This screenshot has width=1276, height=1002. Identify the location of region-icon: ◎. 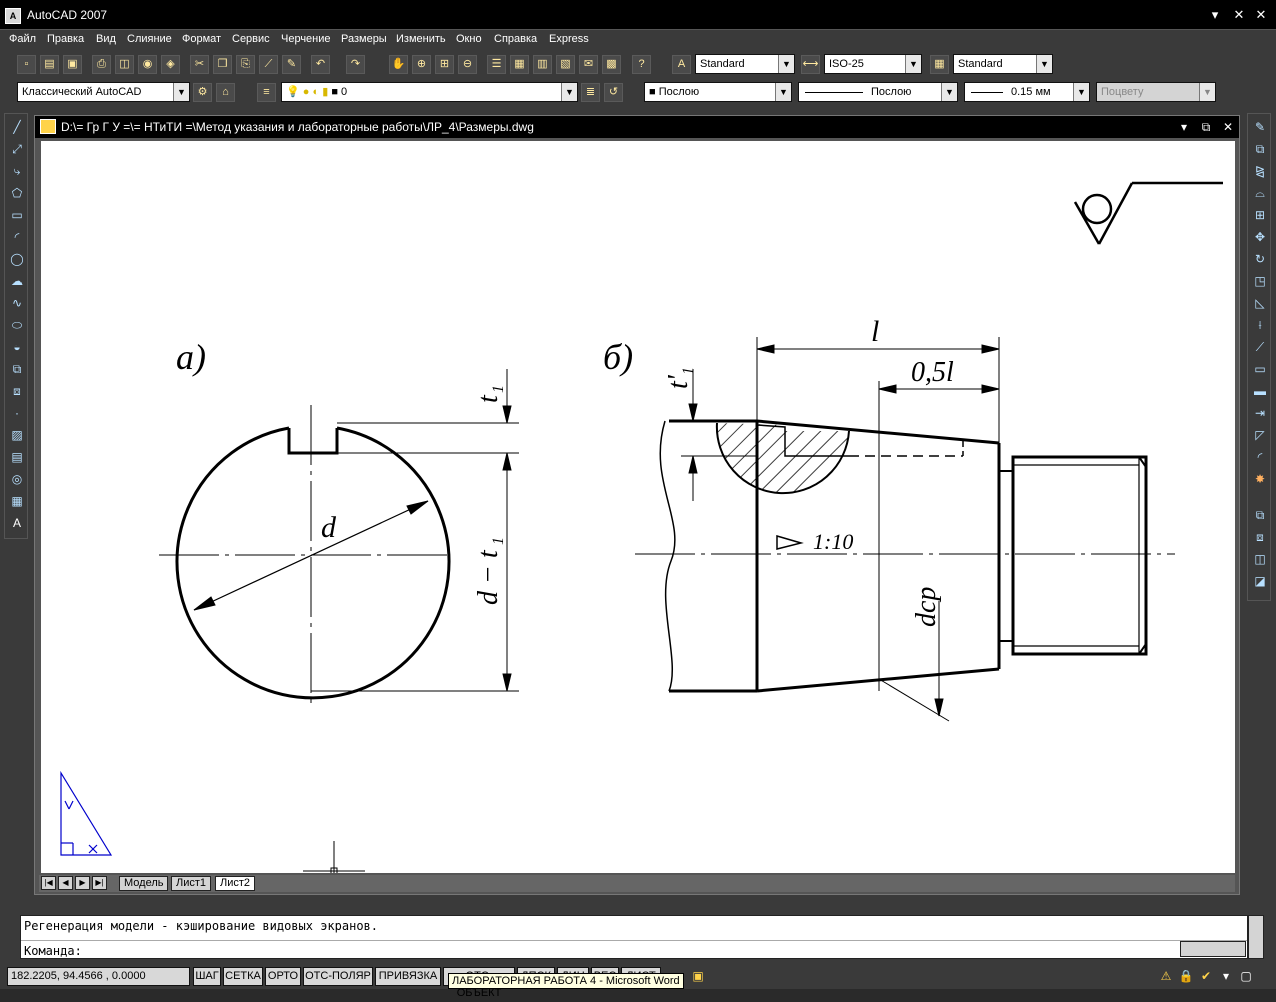
(17, 479).